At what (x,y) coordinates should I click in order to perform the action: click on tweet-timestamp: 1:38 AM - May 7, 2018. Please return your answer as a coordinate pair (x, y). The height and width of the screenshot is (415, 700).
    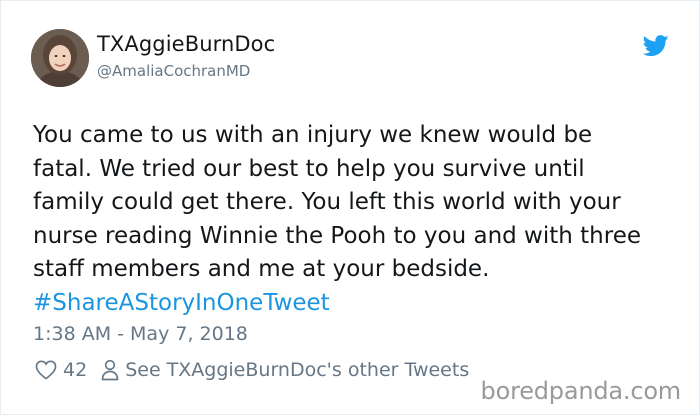
    Looking at the image, I should click on (140, 334).